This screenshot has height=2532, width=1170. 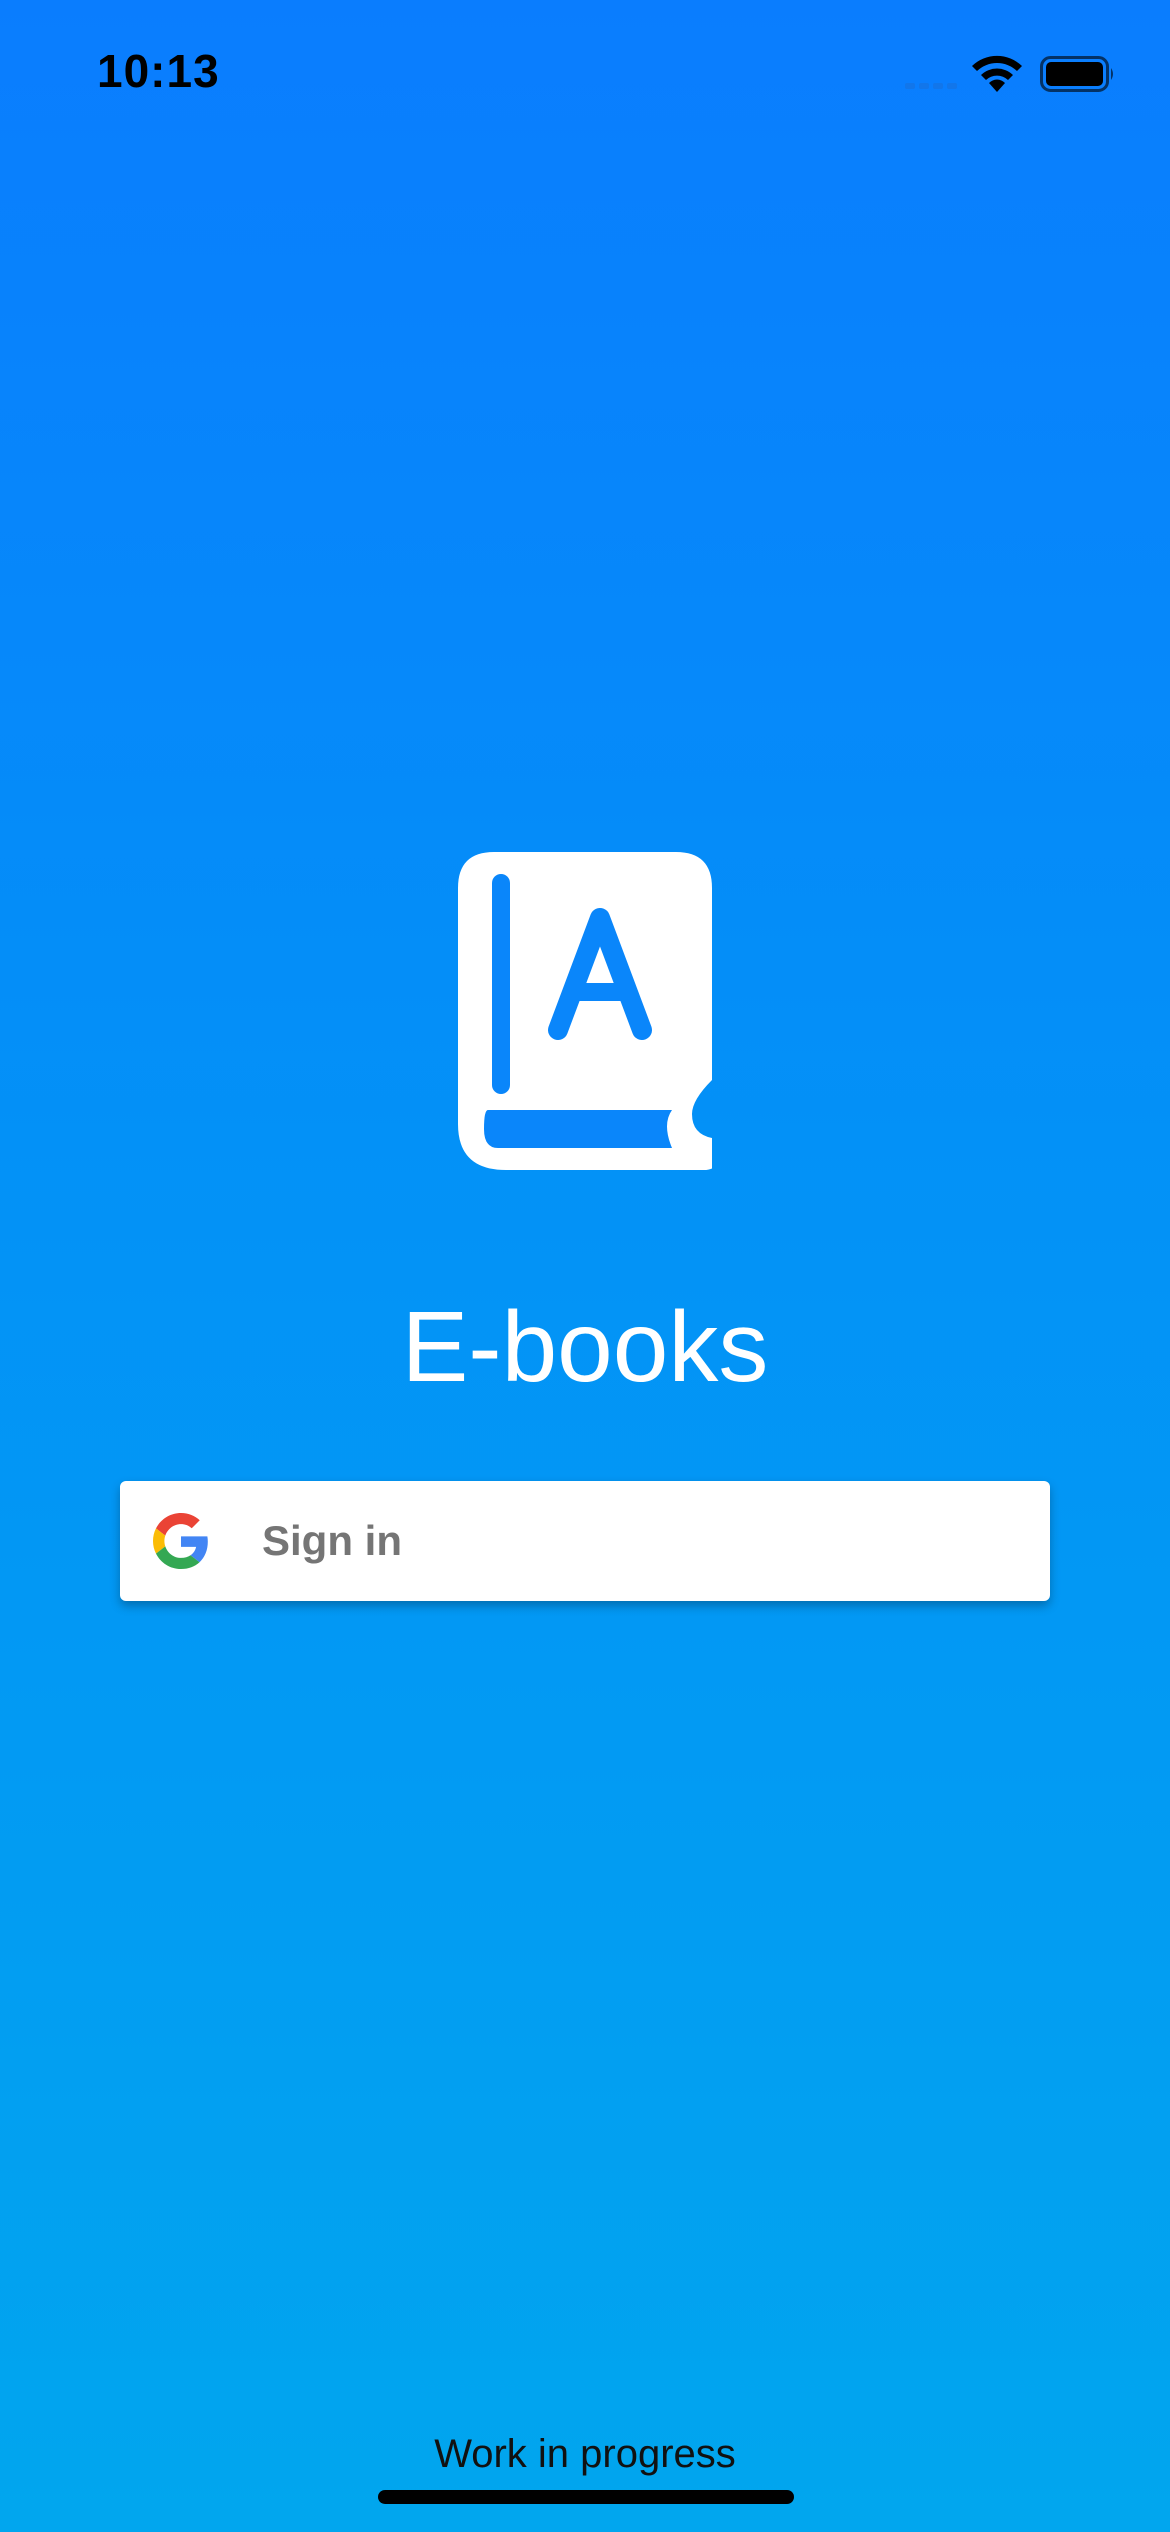 What do you see at coordinates (585, 1011) in the screenshot?
I see `book-icon` at bounding box center [585, 1011].